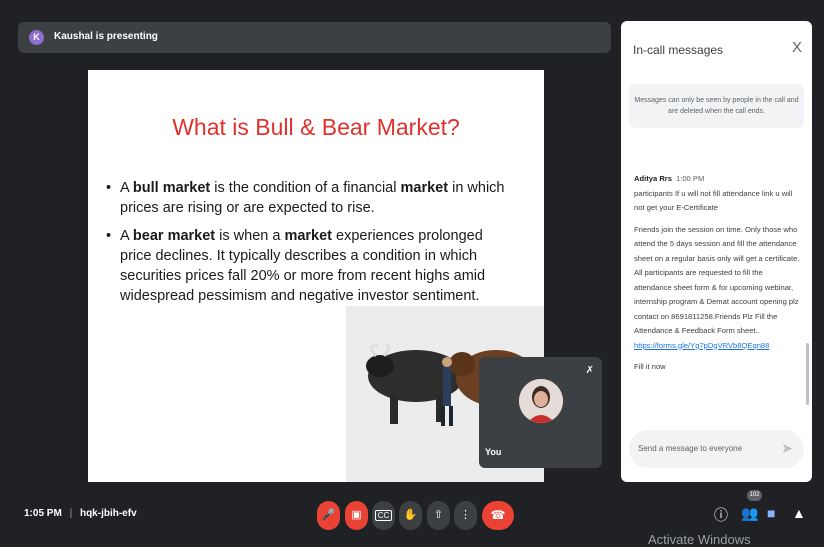 The height and width of the screenshot is (547, 824). I want to click on presenter-label: Kaushal is presenting, so click(106, 36).